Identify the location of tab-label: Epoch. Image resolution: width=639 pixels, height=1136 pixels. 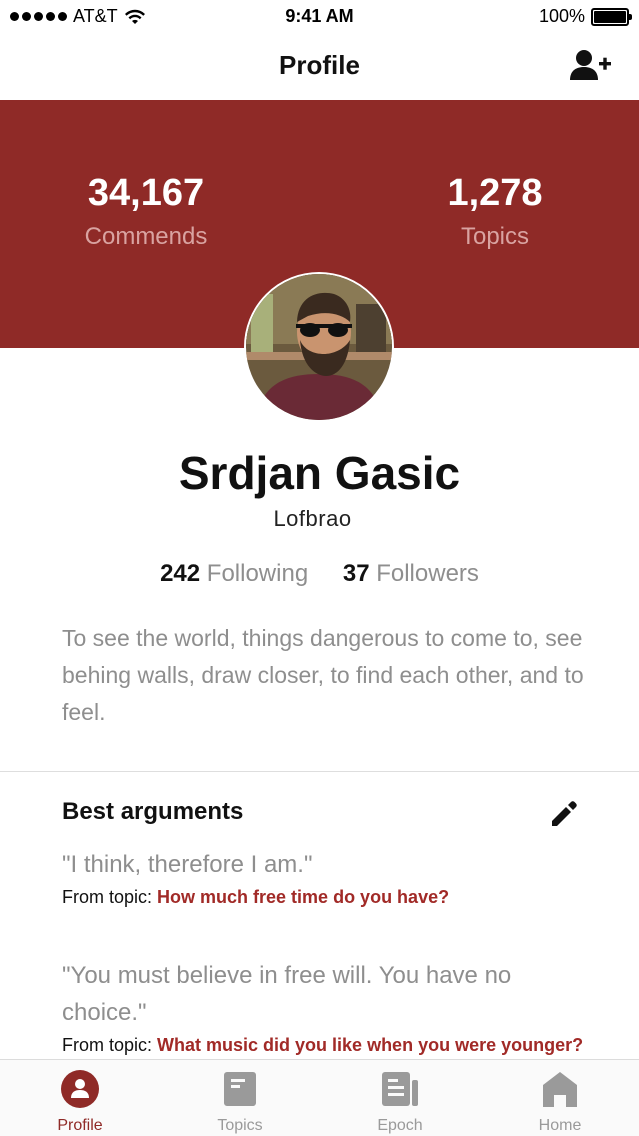
(400, 1125).